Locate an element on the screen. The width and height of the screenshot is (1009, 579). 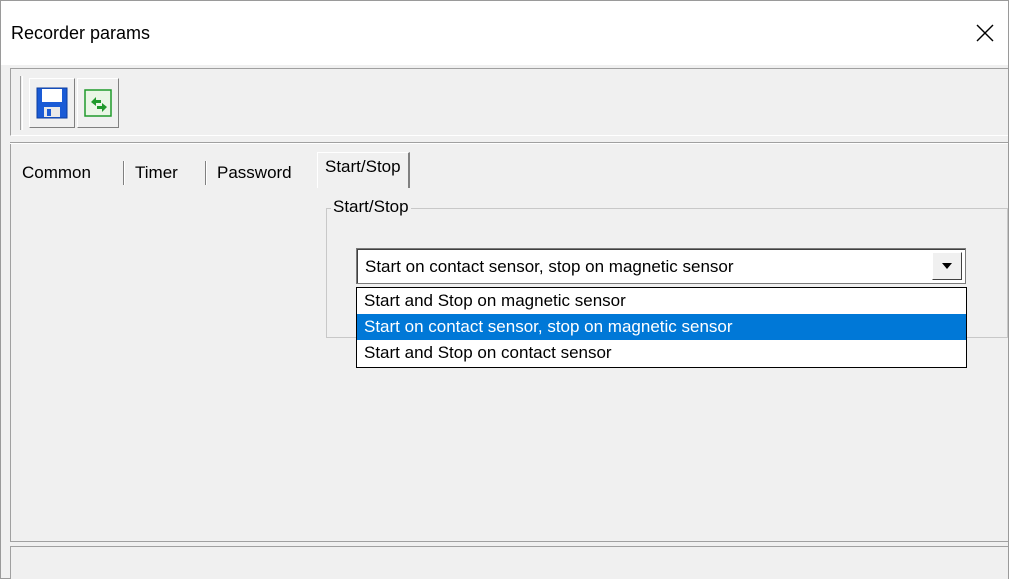
dropdown-option: Start and Stop on magnetic sensor is located at coordinates (661, 301).